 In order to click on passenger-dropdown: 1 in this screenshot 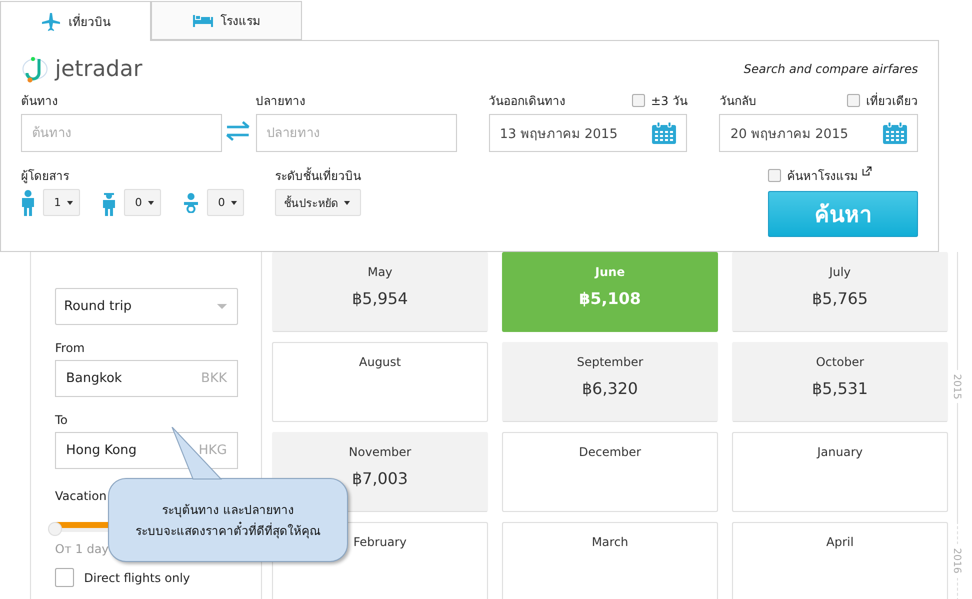, I will do `click(61, 202)`.